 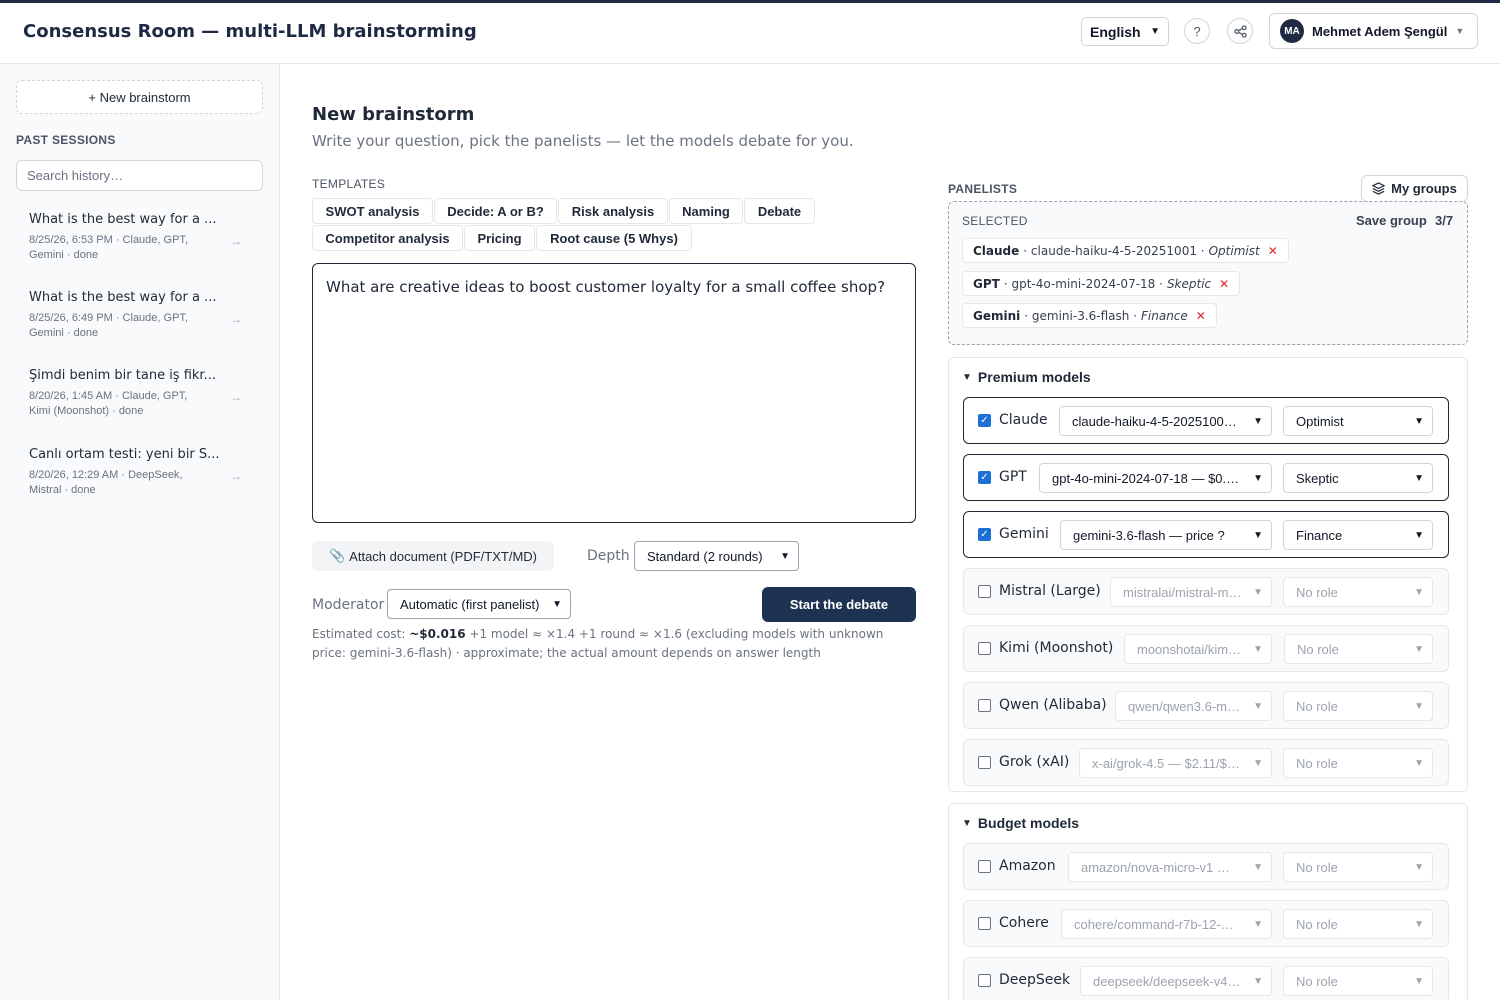 What do you see at coordinates (495, 211) in the screenshot?
I see `template-decide: Decide: A or B?` at bounding box center [495, 211].